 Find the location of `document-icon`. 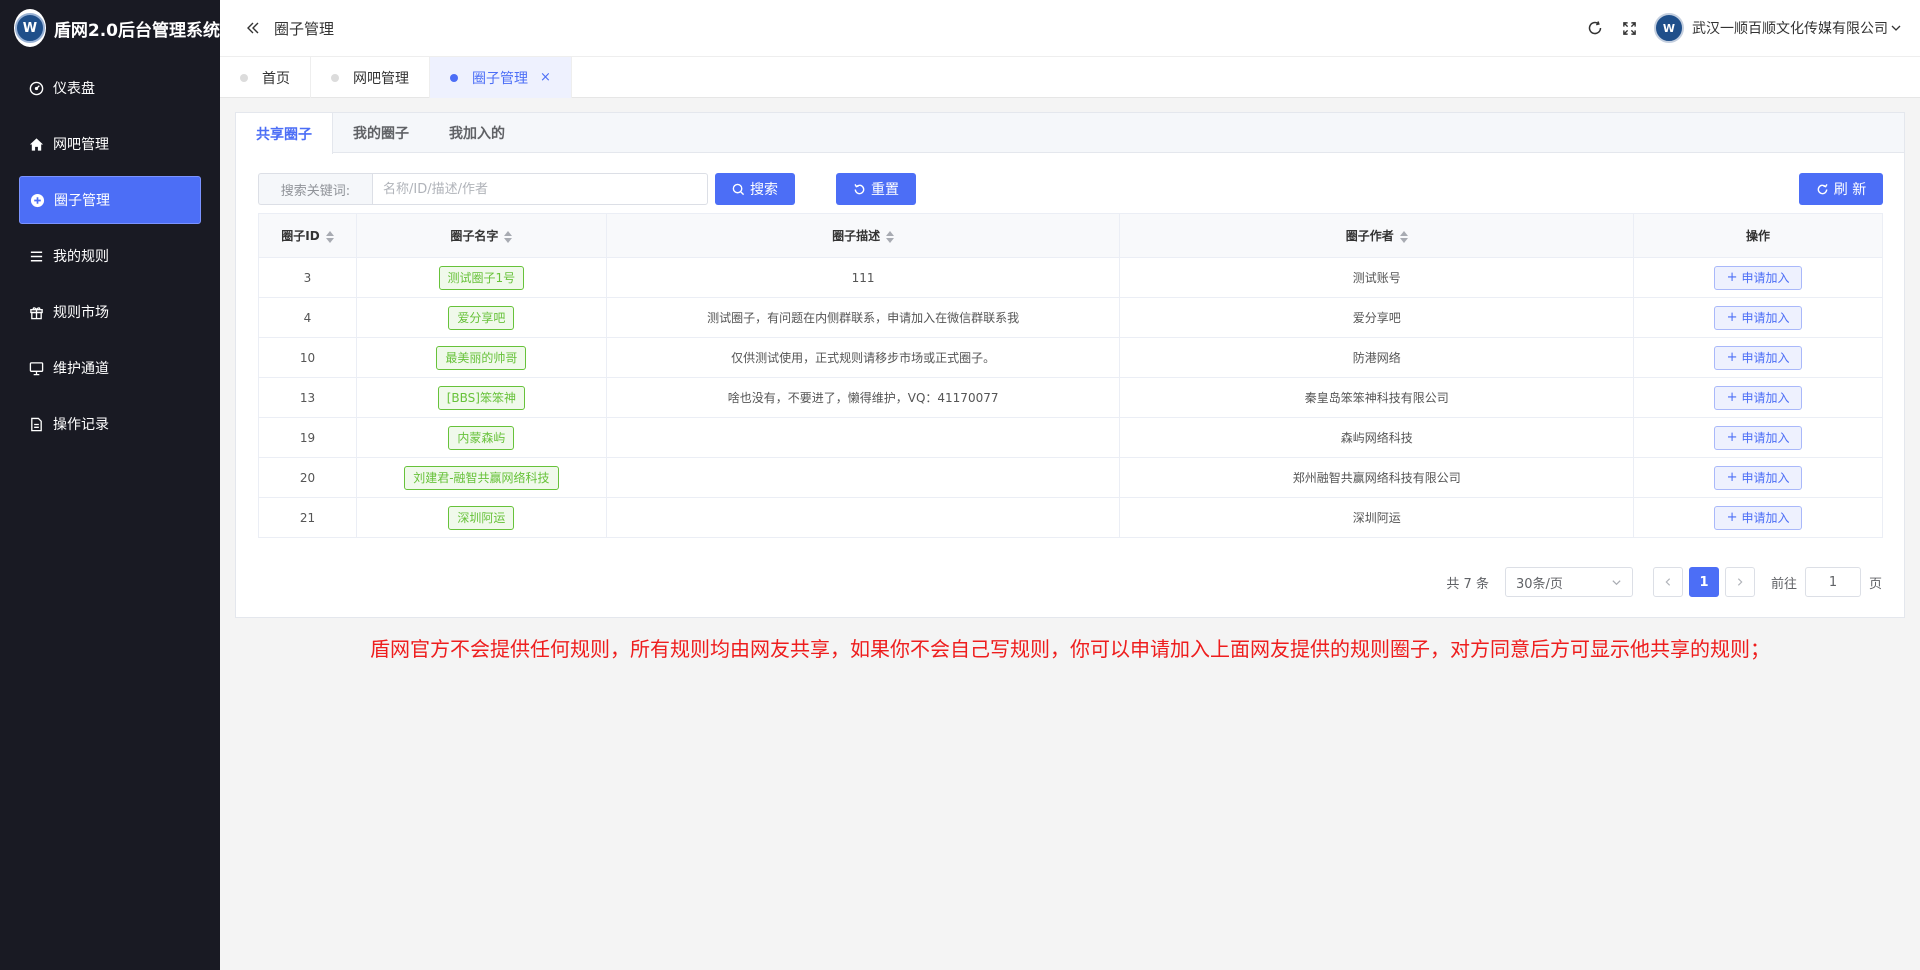

document-icon is located at coordinates (36, 424).